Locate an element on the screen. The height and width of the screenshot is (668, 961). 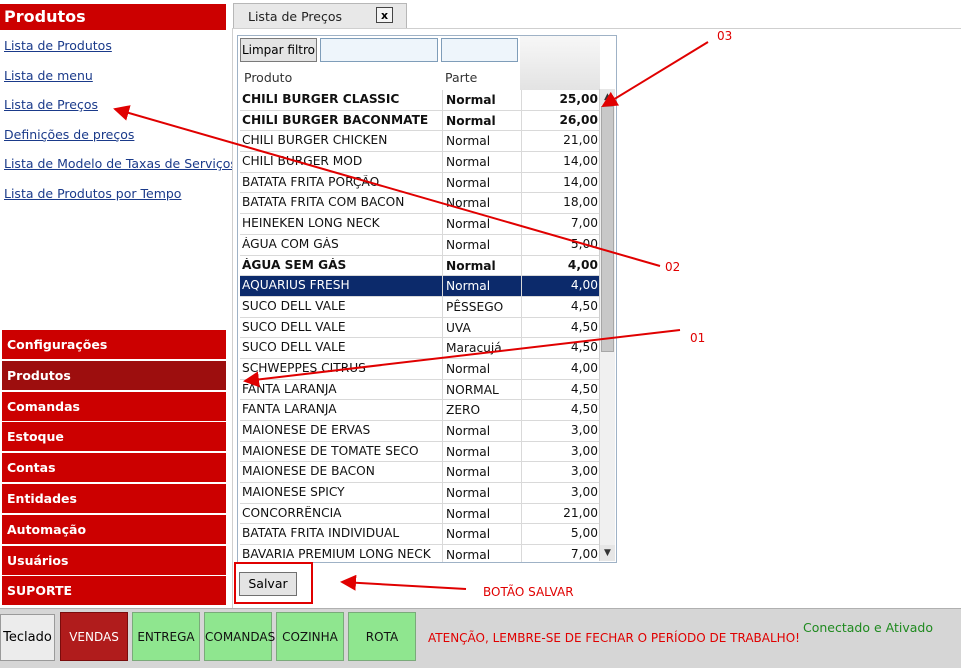
cell-produto: BATATA FRITA INDIVIDUAL is located at coordinates (321, 533).